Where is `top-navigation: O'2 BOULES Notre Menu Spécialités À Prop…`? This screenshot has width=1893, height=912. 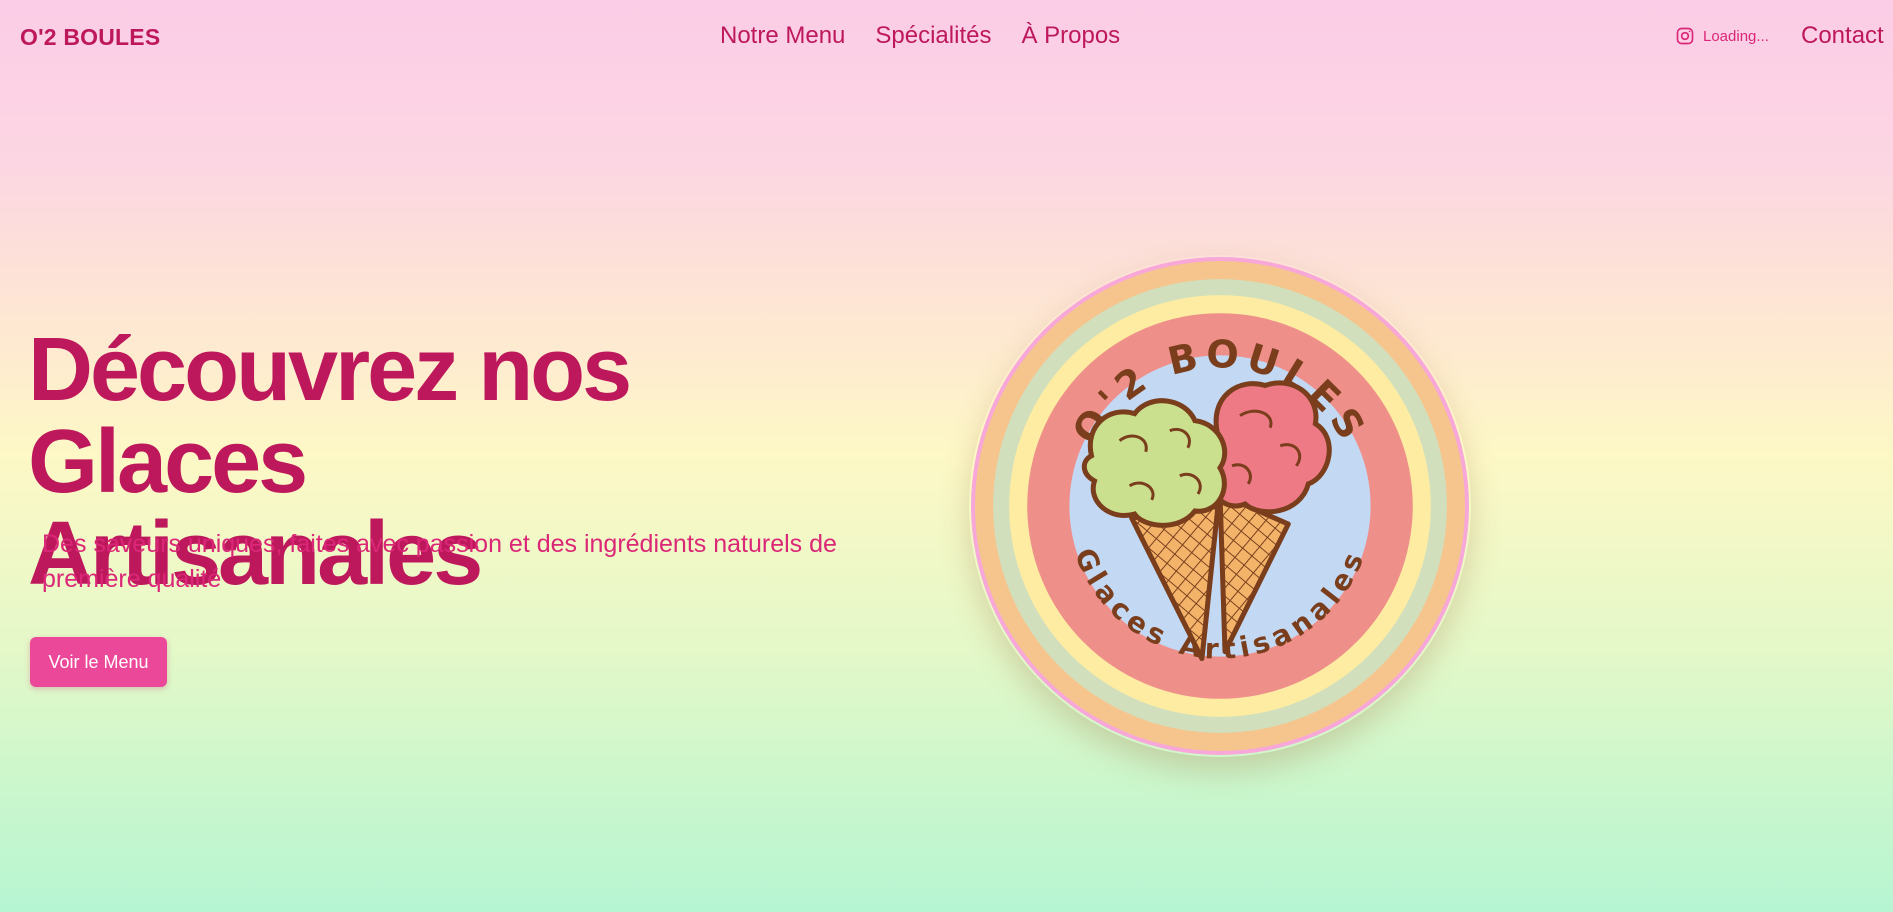
top-navigation: O'2 BOULES Notre Menu Spécialités À Prop… is located at coordinates (946, 37).